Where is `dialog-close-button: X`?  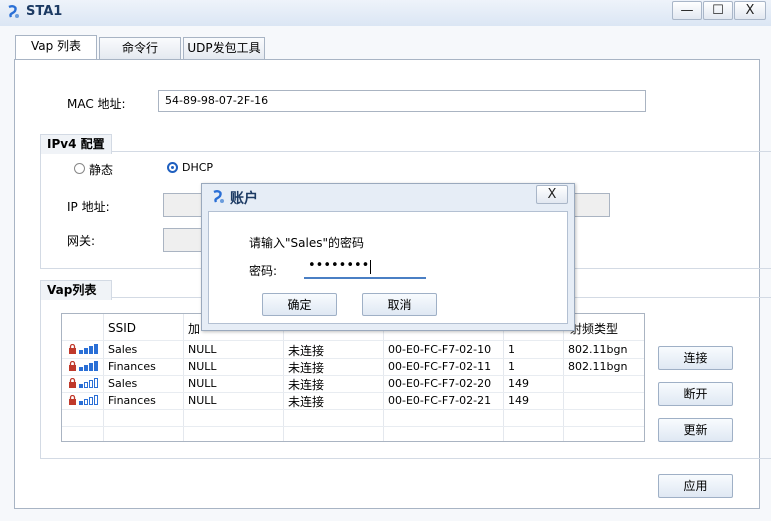 dialog-close-button: X is located at coordinates (552, 194).